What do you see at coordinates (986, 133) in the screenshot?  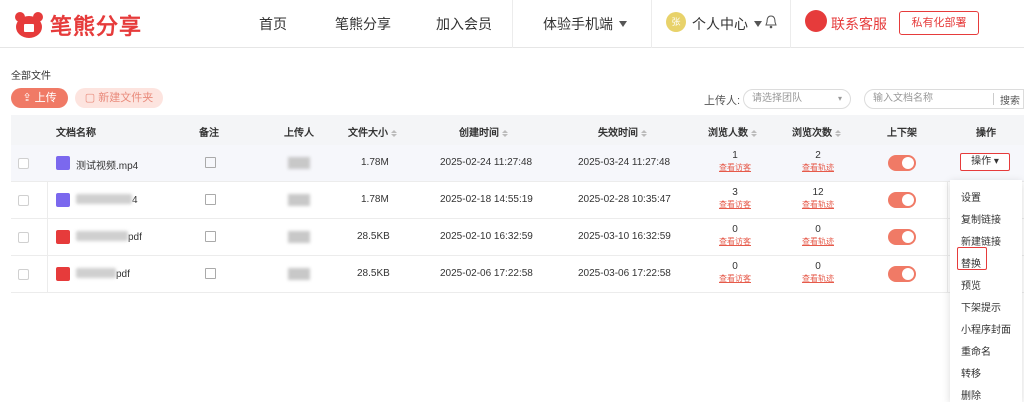 I see `col-action: 操作` at bounding box center [986, 133].